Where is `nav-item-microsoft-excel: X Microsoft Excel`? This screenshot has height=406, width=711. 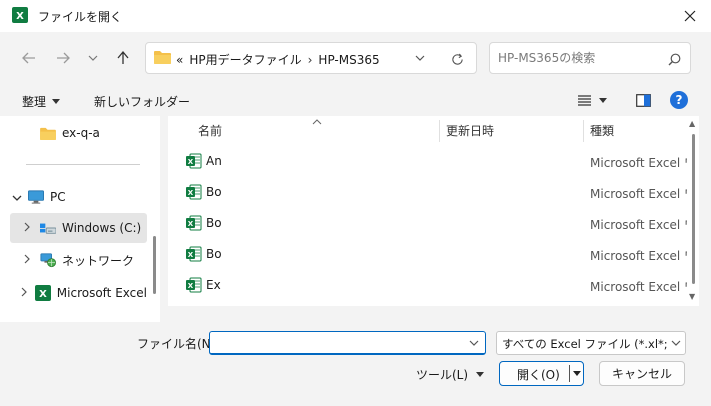 nav-item-microsoft-excel: X Microsoft Excel is located at coordinates (78, 293).